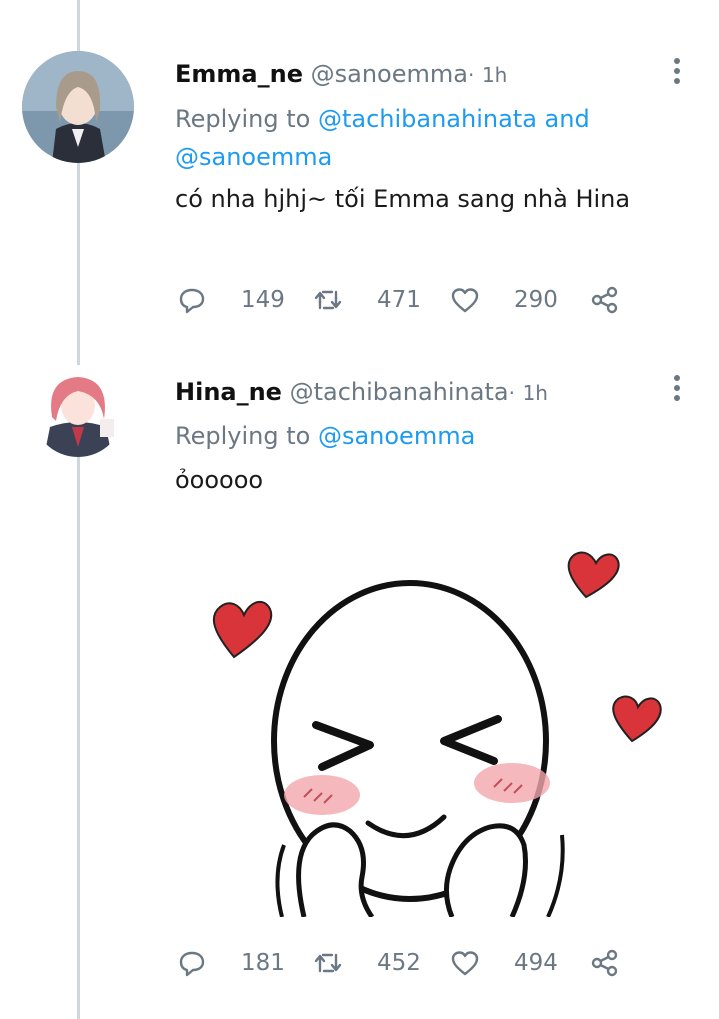 The image size is (719, 1019). I want to click on action-bar: 149 471 290, so click(405, 300).